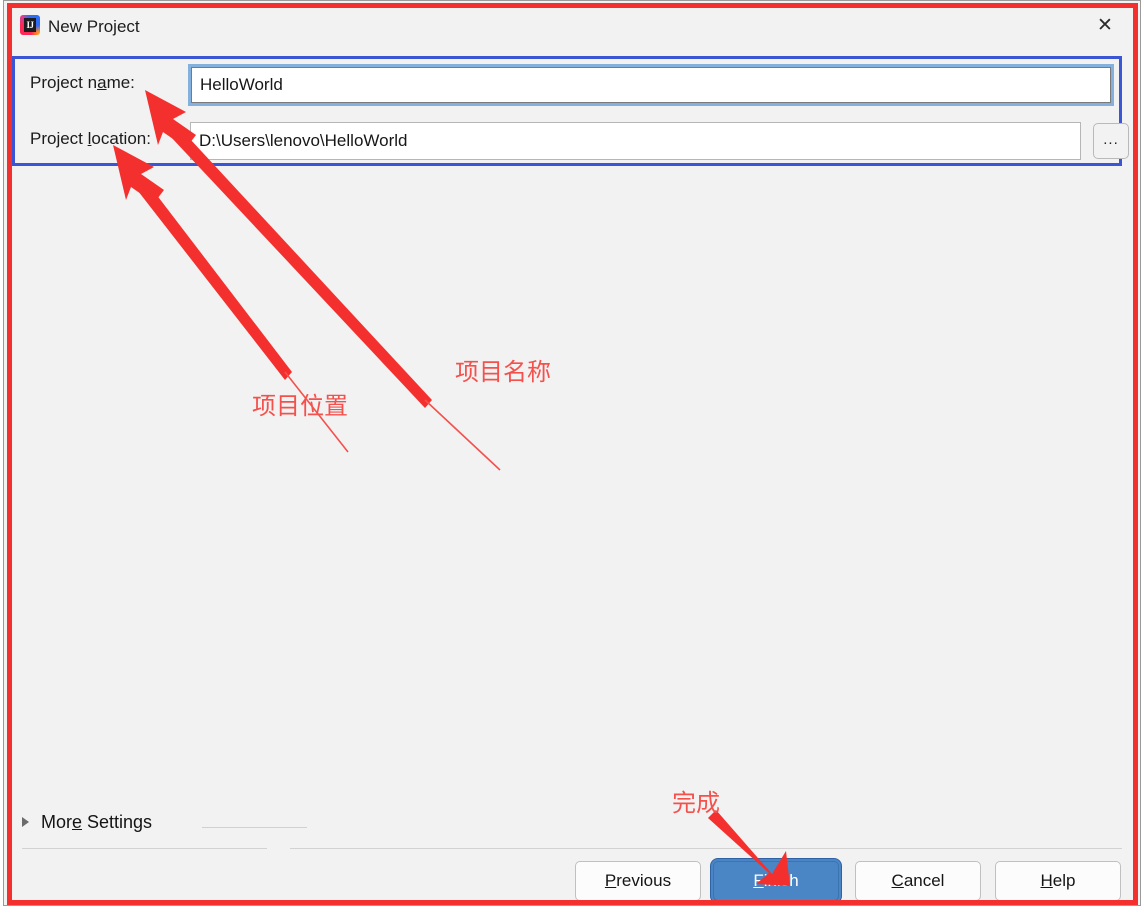 This screenshot has height=914, width=1144. Describe the element at coordinates (781, 880) in the screenshot. I see `finish-button-after: inish` at that location.